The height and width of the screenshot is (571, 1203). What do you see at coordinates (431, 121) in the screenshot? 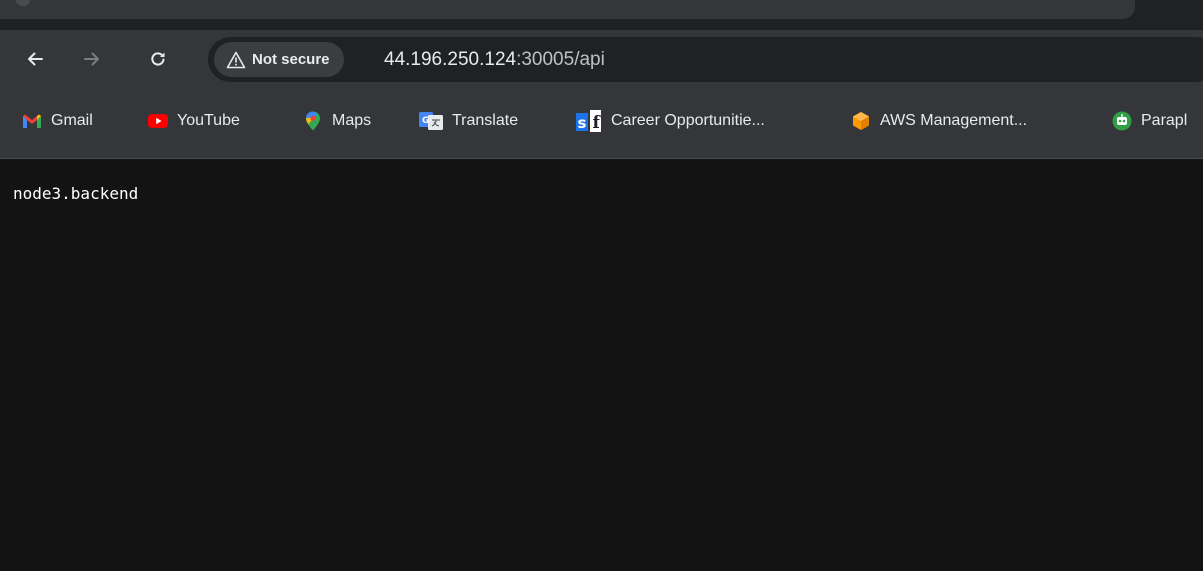
I see `translate-icon: G` at bounding box center [431, 121].